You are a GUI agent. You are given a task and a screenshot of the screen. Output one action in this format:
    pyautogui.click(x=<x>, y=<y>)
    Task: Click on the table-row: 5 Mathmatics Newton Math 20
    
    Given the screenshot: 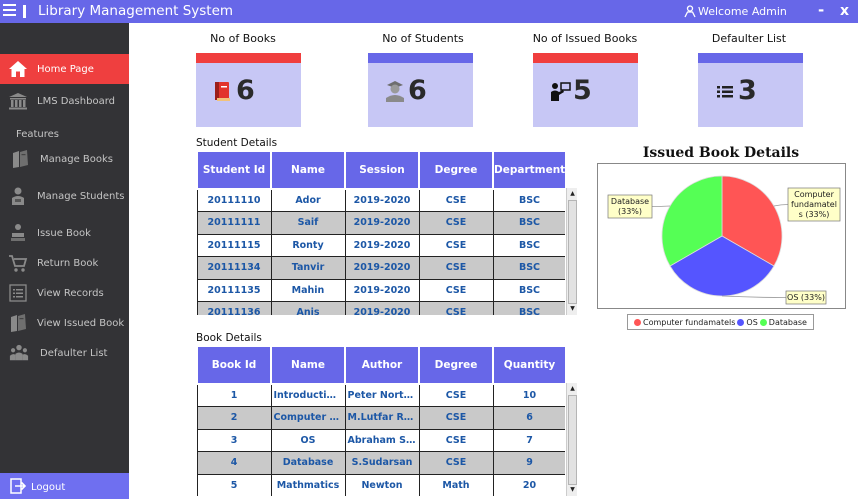 What is the action you would take?
    pyautogui.click(x=380, y=484)
    